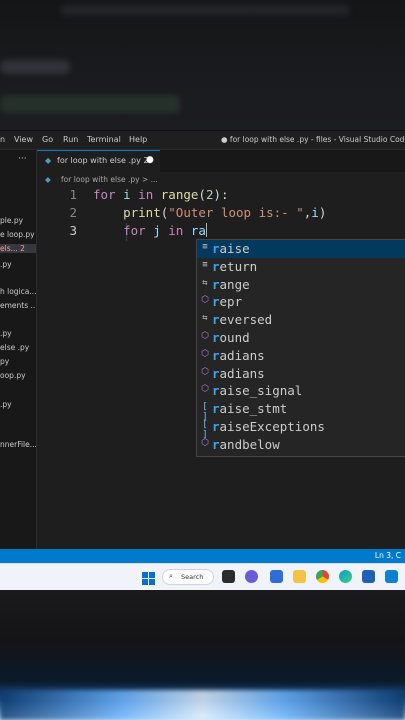  Describe the element at coordinates (148, 577) in the screenshot. I see `windows-start-icon` at that location.